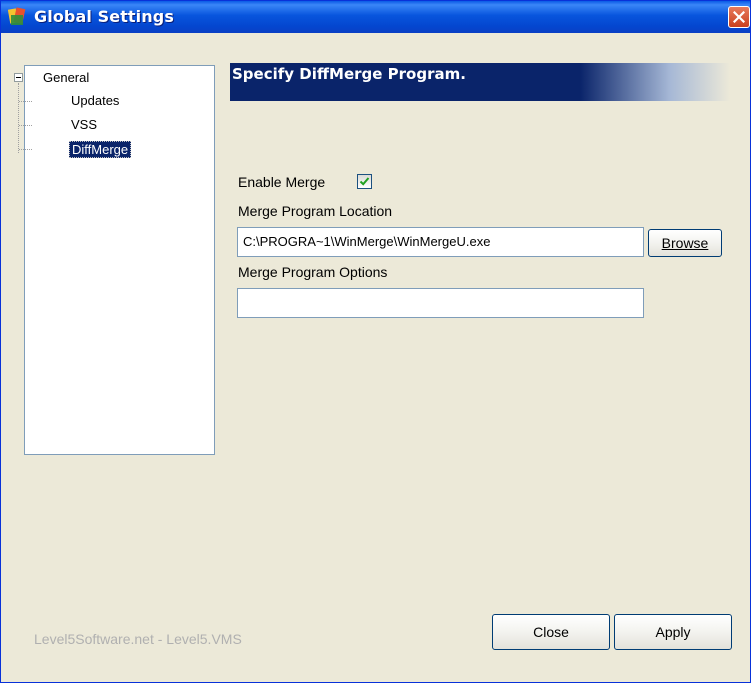 The image size is (751, 683). Describe the element at coordinates (138, 639) in the screenshot. I see `brand-footer: Level5Software.net - Level5.VMS` at that location.